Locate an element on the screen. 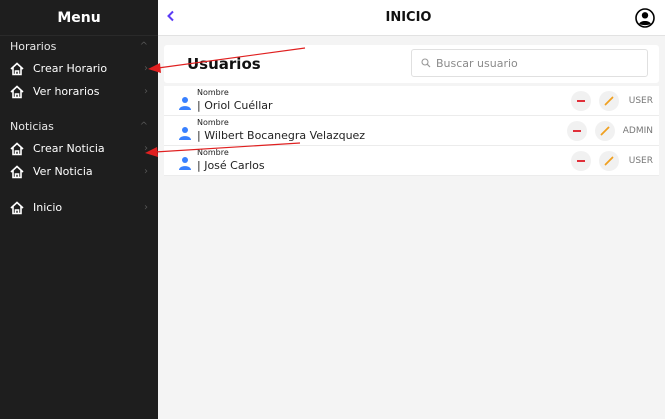 The height and width of the screenshot is (419, 665). sidebar-item-ver-horarios: Ver horarios › is located at coordinates (79, 91).